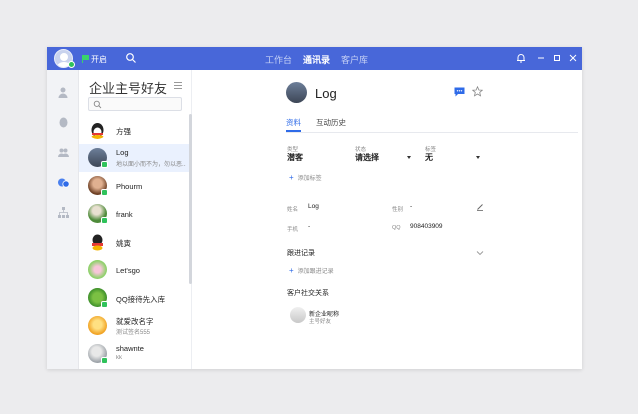 This screenshot has height=414, width=638. I want to click on org-chart-icon, so click(63, 212).